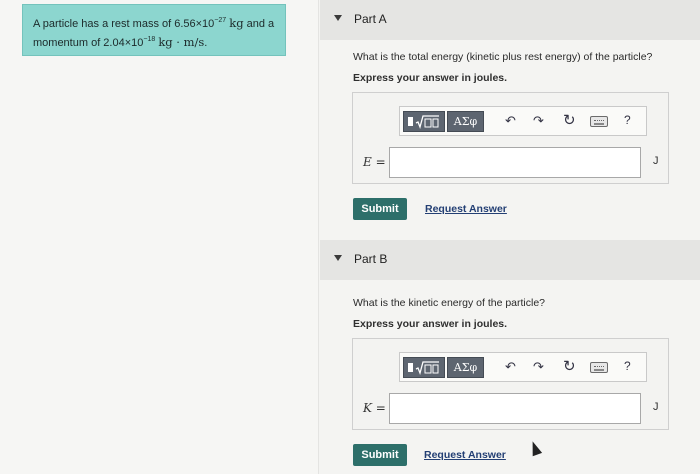 The image size is (700, 474). What do you see at coordinates (510, 138) in the screenshot?
I see `part-a-answer-box: ΑΣφ ↶ ↷ ↻ ? E = J` at bounding box center [510, 138].